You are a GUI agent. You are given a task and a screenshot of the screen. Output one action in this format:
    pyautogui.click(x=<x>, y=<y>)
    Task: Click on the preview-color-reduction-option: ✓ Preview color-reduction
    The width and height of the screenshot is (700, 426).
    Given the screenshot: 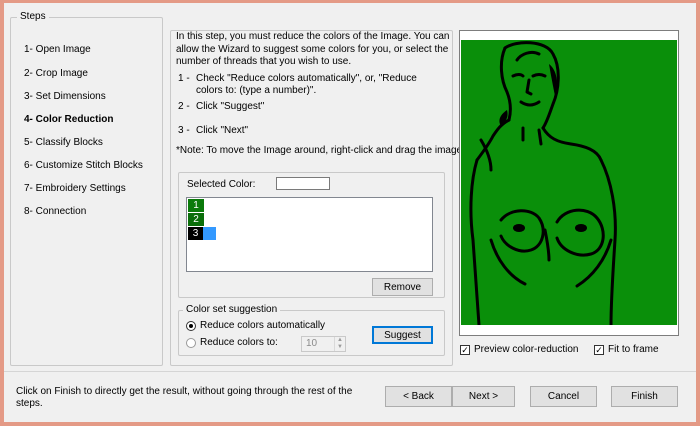 What is the action you would take?
    pyautogui.click(x=519, y=349)
    